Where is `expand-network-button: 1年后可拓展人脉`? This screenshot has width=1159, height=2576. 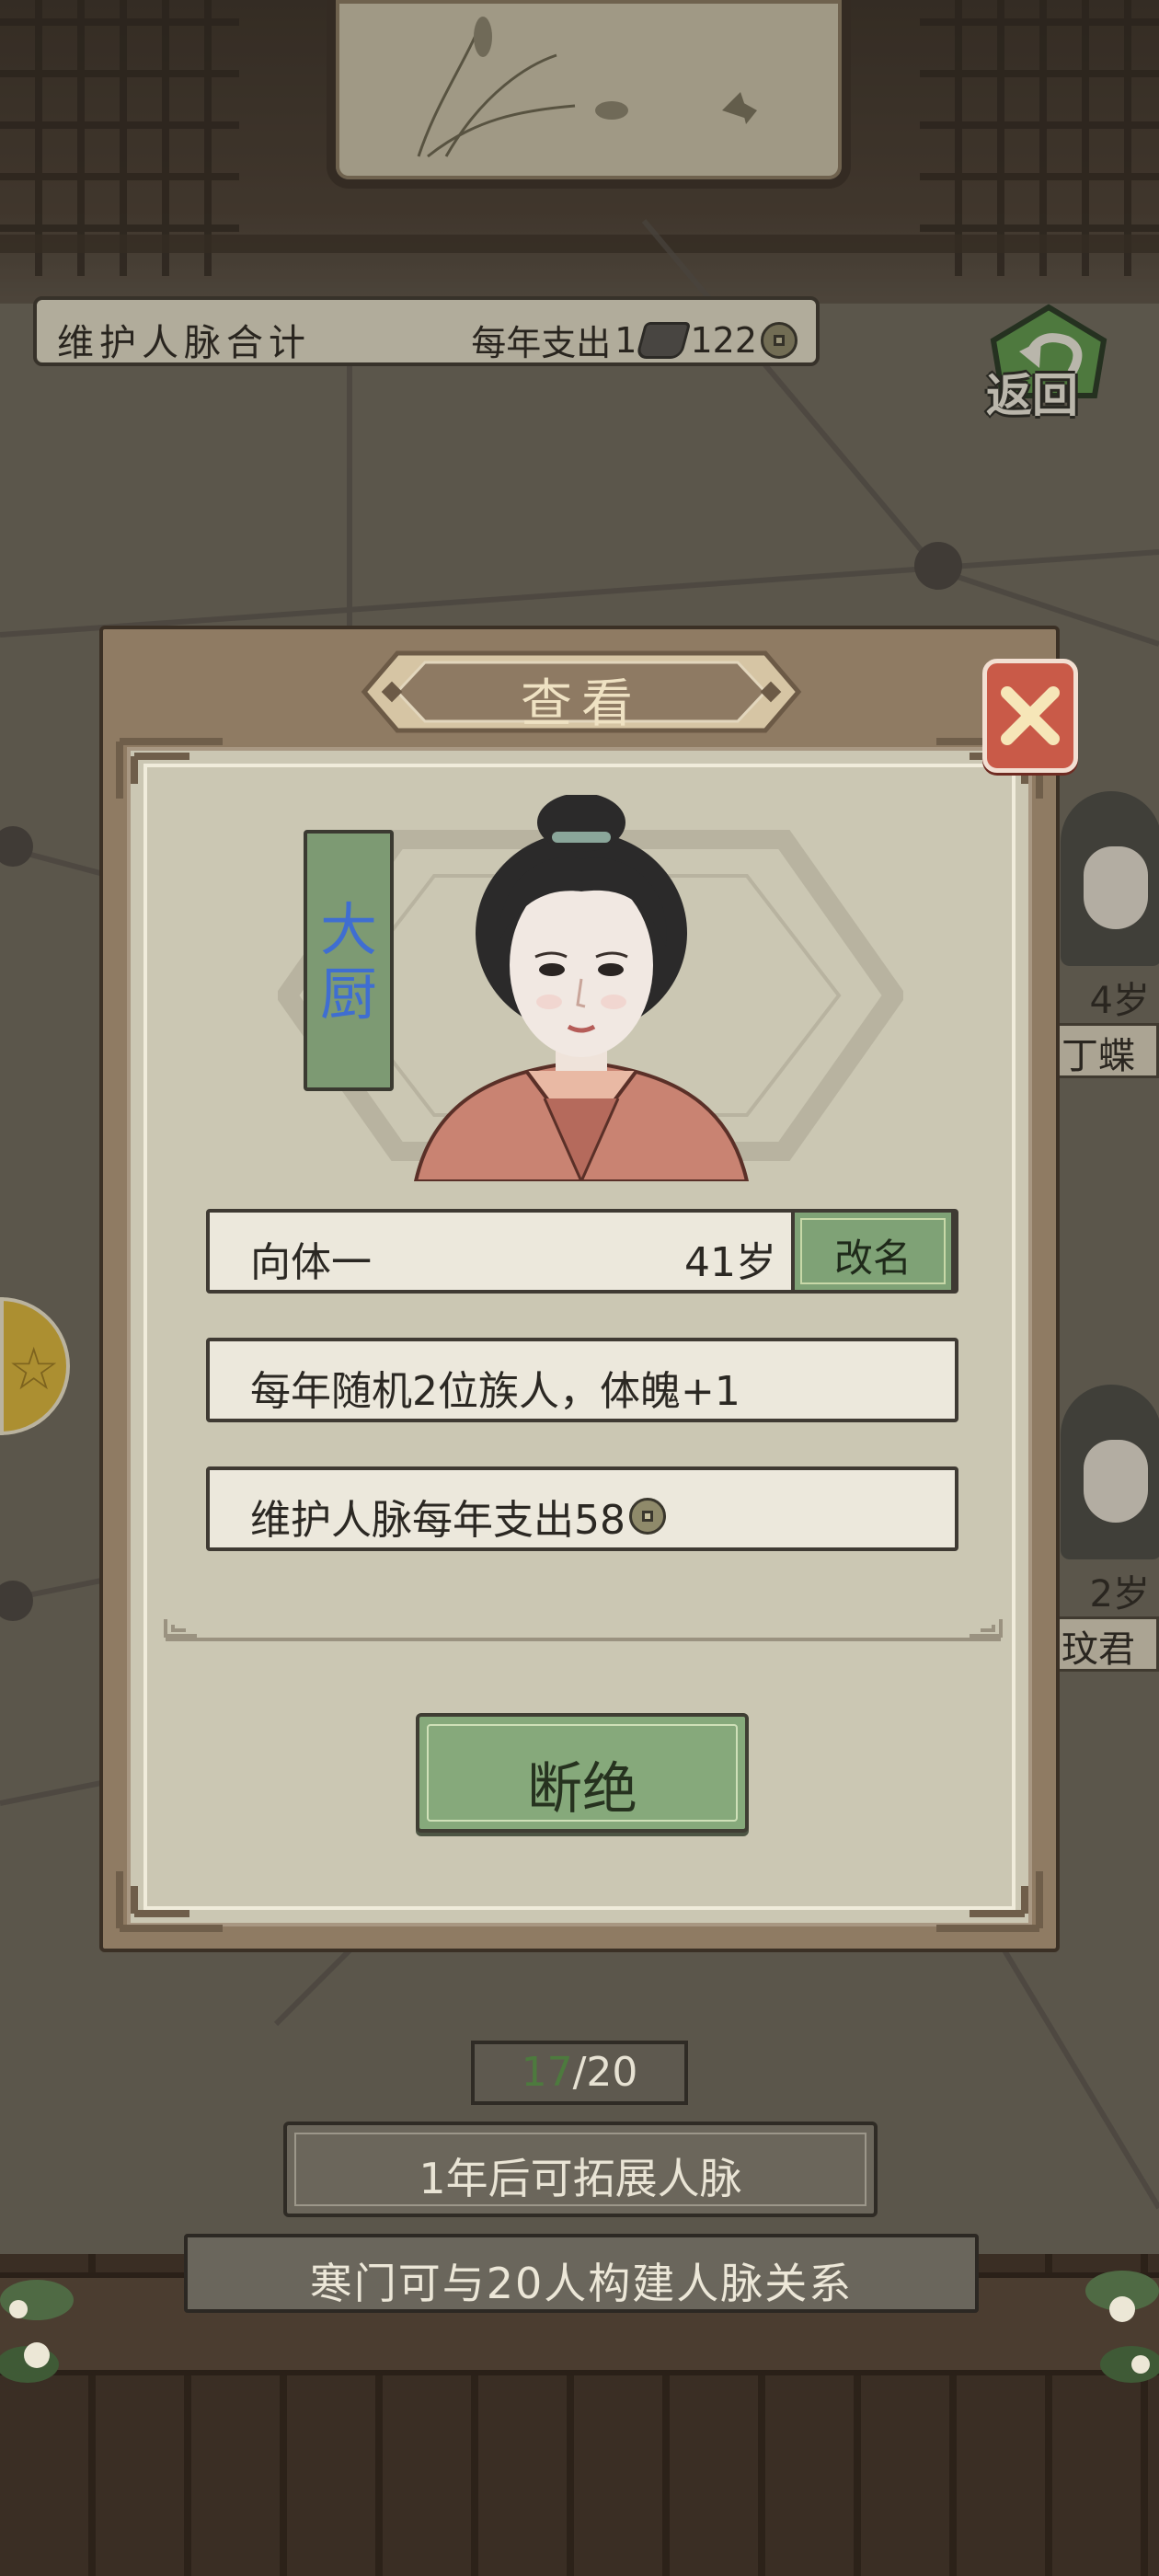
expand-network-button: 1年后可拓展人脉 is located at coordinates (580, 2169).